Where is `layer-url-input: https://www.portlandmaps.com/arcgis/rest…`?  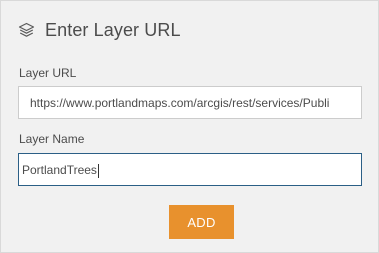 layer-url-input: https://www.portlandmaps.com/arcgis/rest… is located at coordinates (190, 102).